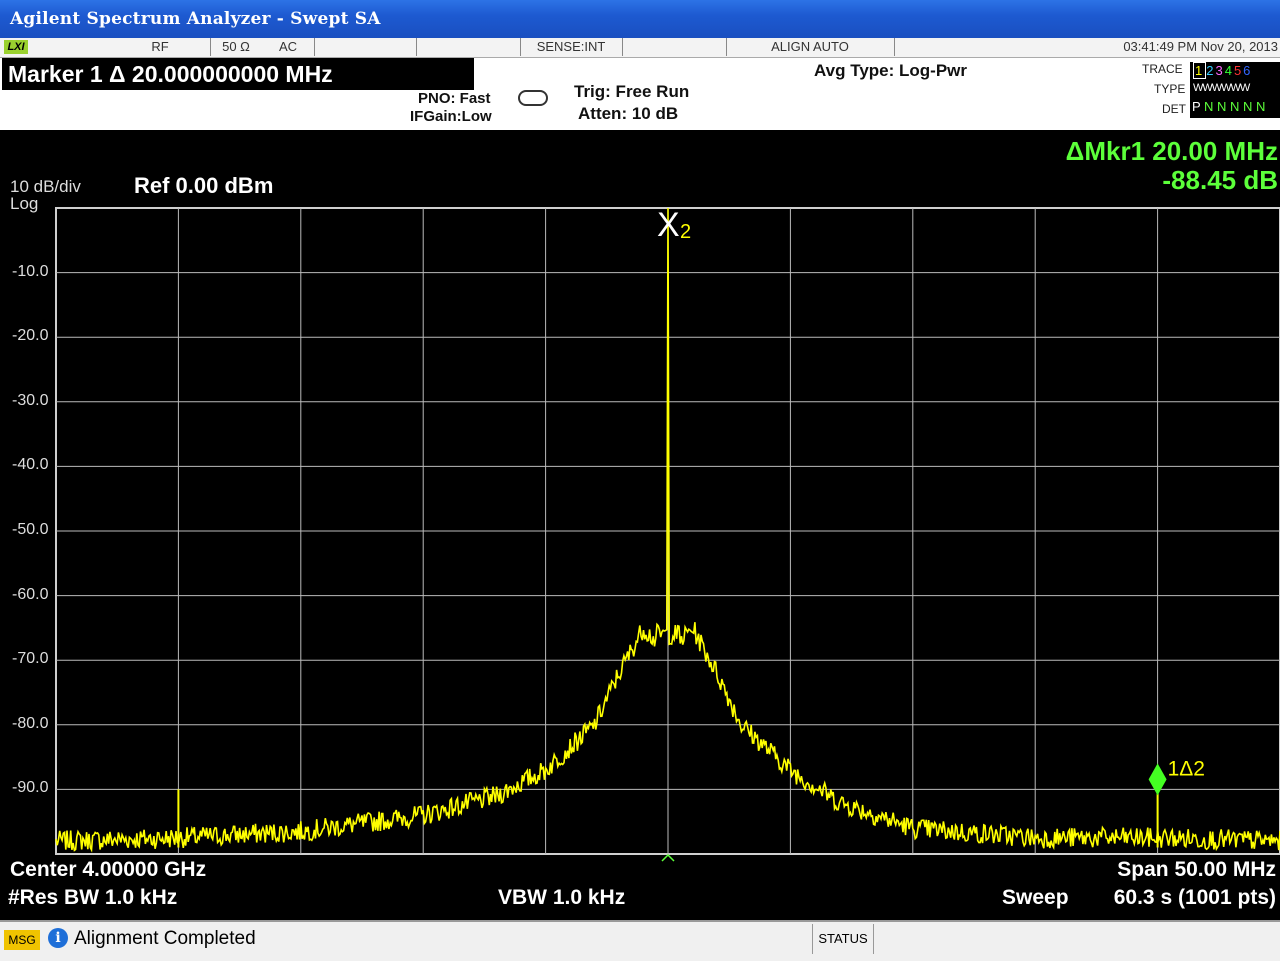 The height and width of the screenshot is (961, 1280). I want to click on res-bw: #Res BW 1.0 kHz, so click(93, 897).